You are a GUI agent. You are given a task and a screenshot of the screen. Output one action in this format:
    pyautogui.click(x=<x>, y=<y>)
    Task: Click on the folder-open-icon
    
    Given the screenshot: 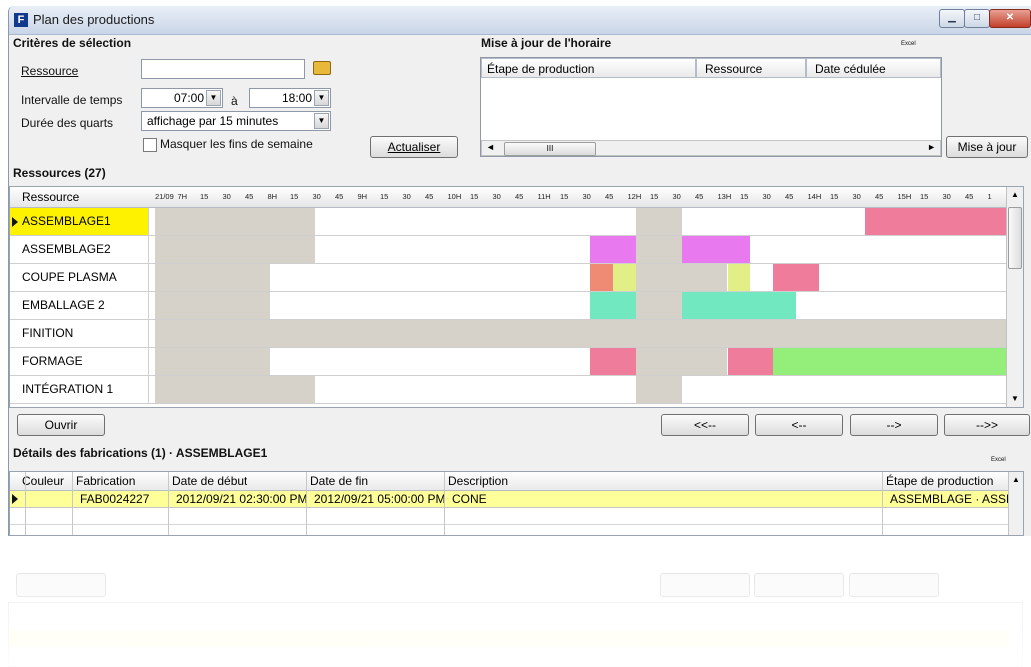 What is the action you would take?
    pyautogui.click(x=322, y=68)
    